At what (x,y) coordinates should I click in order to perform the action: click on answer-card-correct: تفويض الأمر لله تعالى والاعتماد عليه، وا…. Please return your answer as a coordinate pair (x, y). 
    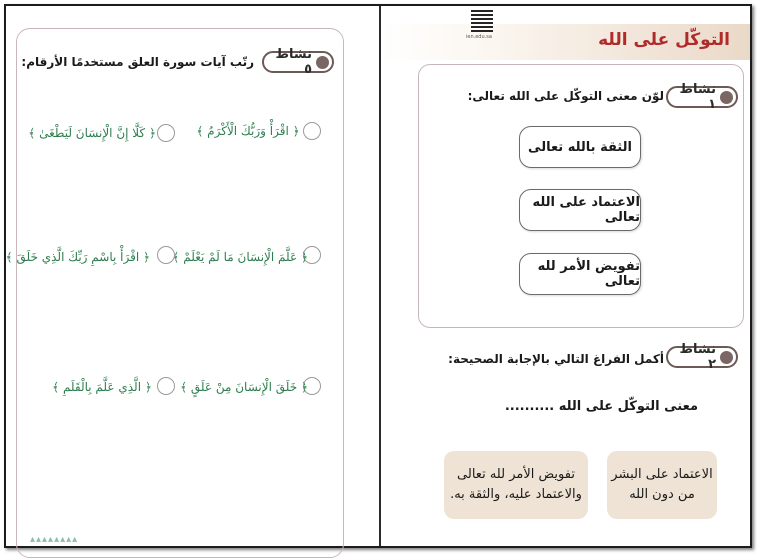
    Looking at the image, I should click on (516, 485).